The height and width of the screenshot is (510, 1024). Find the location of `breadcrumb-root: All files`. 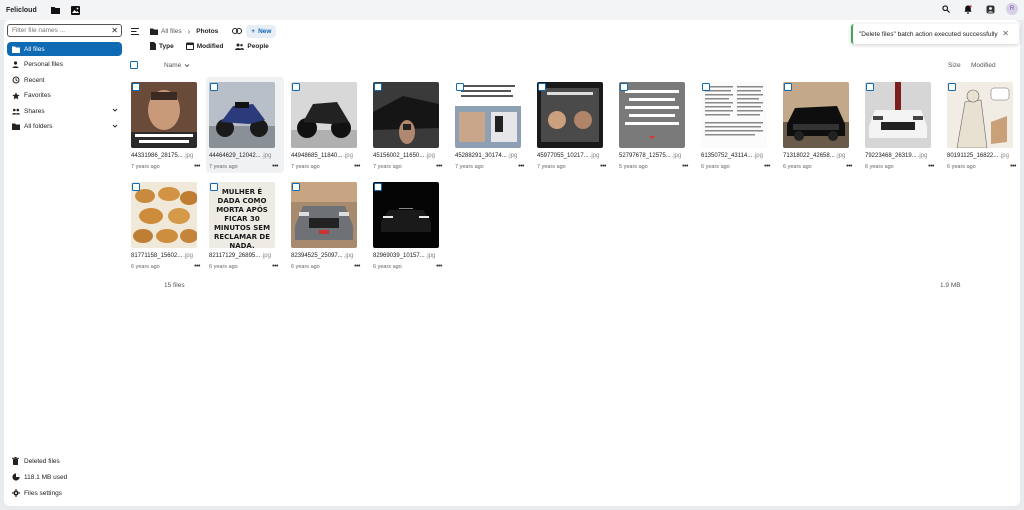

breadcrumb-root: All files is located at coordinates (166, 31).